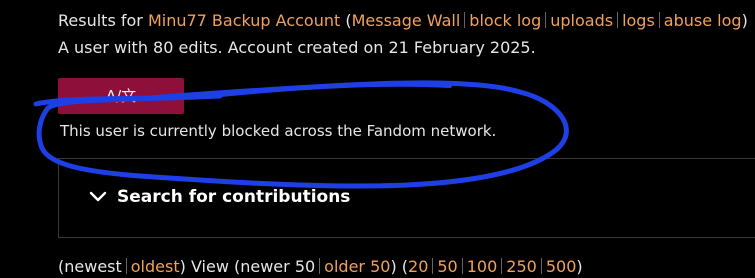 This screenshot has height=278, width=755. I want to click on search-contributions-toggle: Search for contributions, so click(219, 197).